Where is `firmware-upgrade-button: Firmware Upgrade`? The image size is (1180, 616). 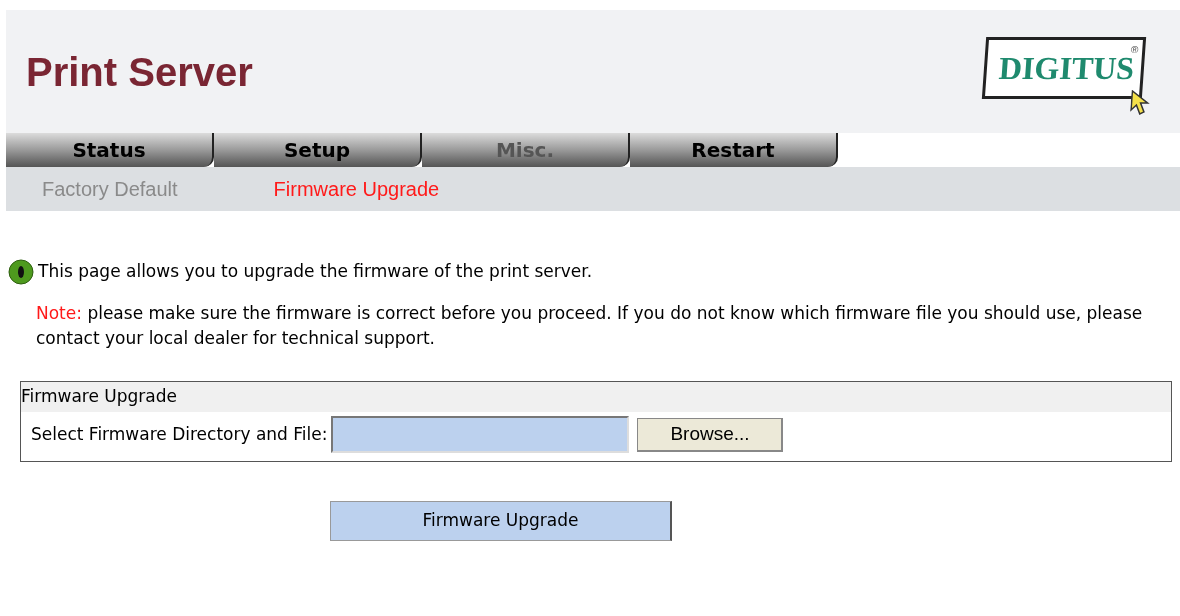 firmware-upgrade-button: Firmware Upgrade is located at coordinates (501, 521).